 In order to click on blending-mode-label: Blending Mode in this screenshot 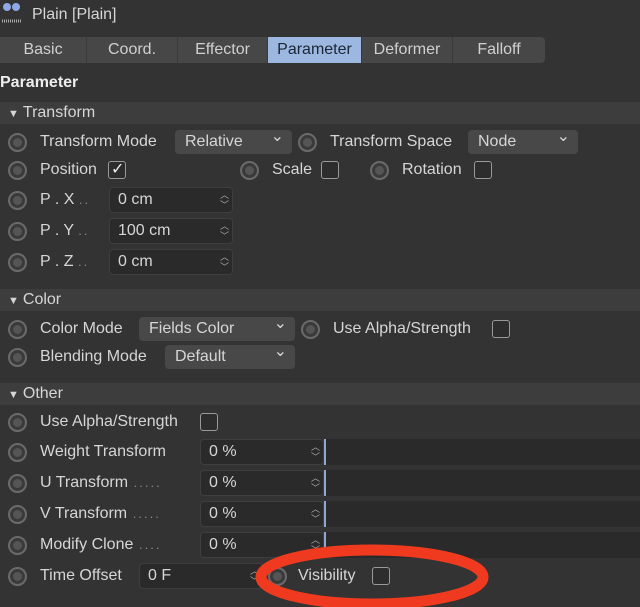, I will do `click(93, 356)`.